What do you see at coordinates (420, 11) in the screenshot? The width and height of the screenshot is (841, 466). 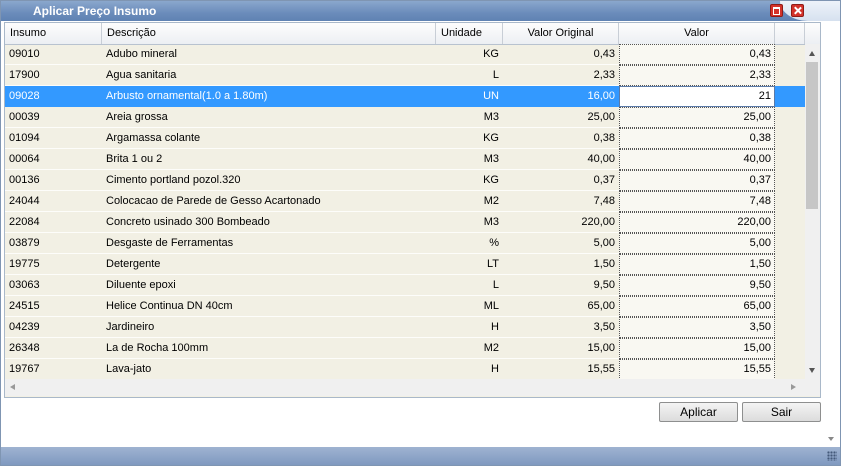 I see `title-bar: Aplicar Preço Insumo` at bounding box center [420, 11].